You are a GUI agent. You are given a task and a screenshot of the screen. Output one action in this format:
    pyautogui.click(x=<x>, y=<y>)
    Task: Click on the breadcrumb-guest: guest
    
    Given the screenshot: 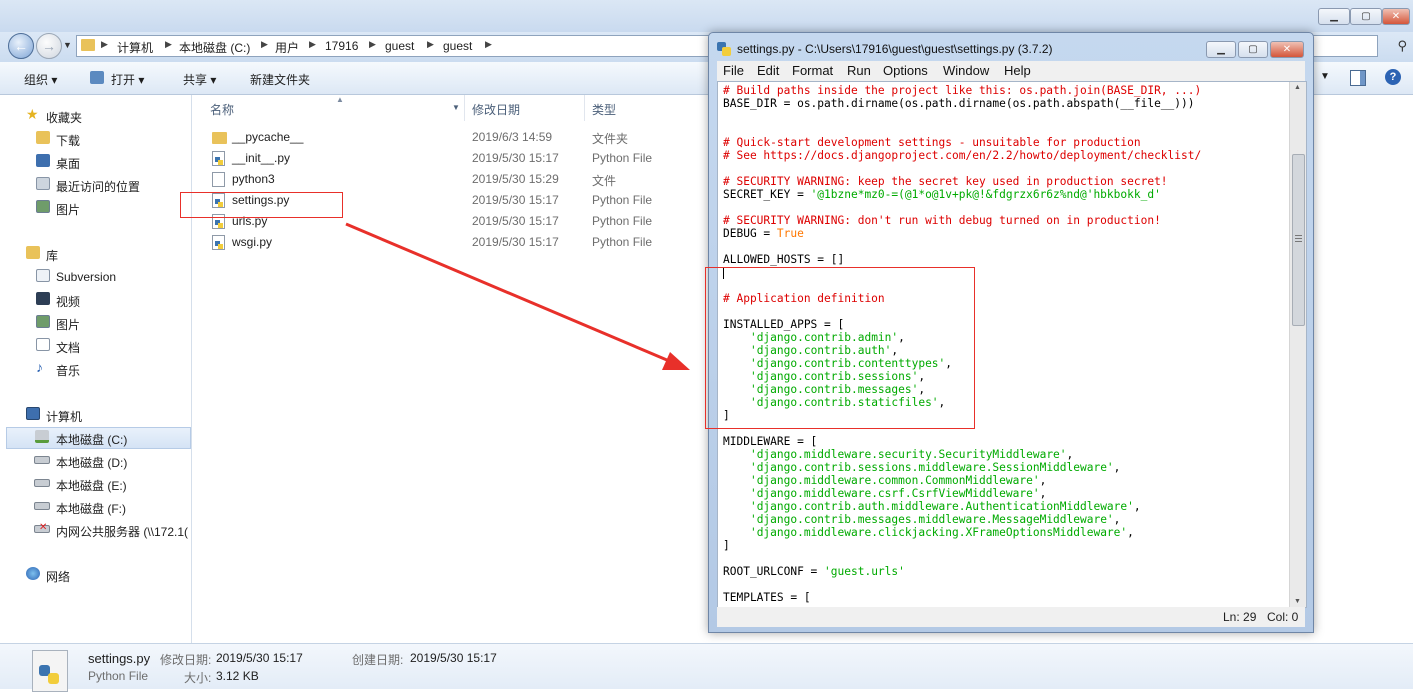 What is the action you would take?
    pyautogui.click(x=399, y=46)
    